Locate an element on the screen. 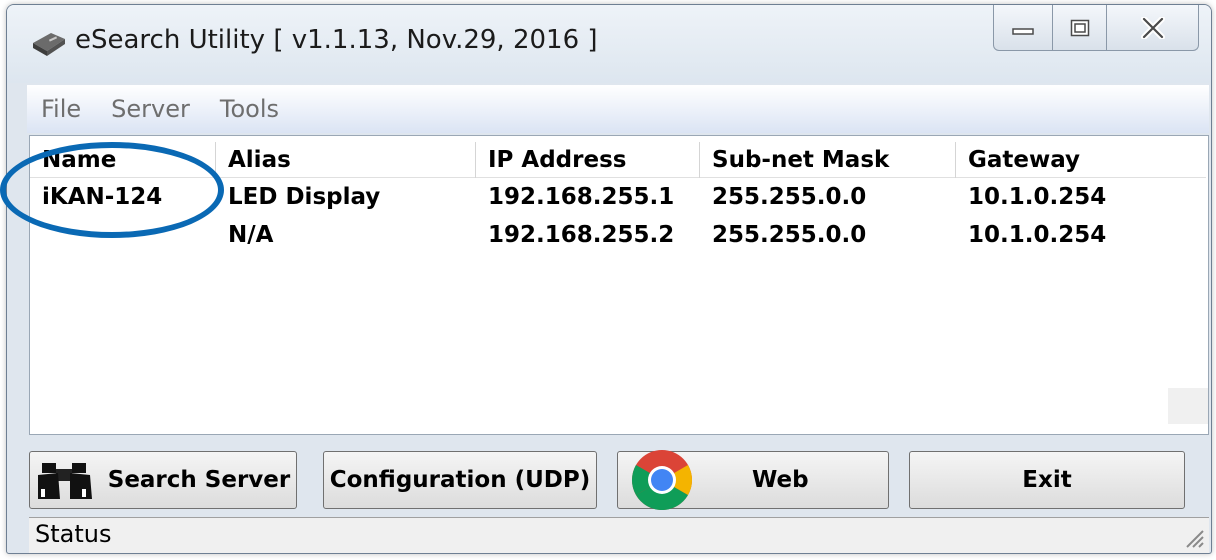  column-header-name: Name is located at coordinates (123, 160).